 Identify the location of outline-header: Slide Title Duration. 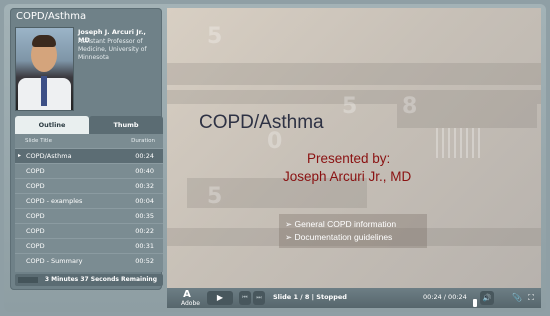
(89, 141).